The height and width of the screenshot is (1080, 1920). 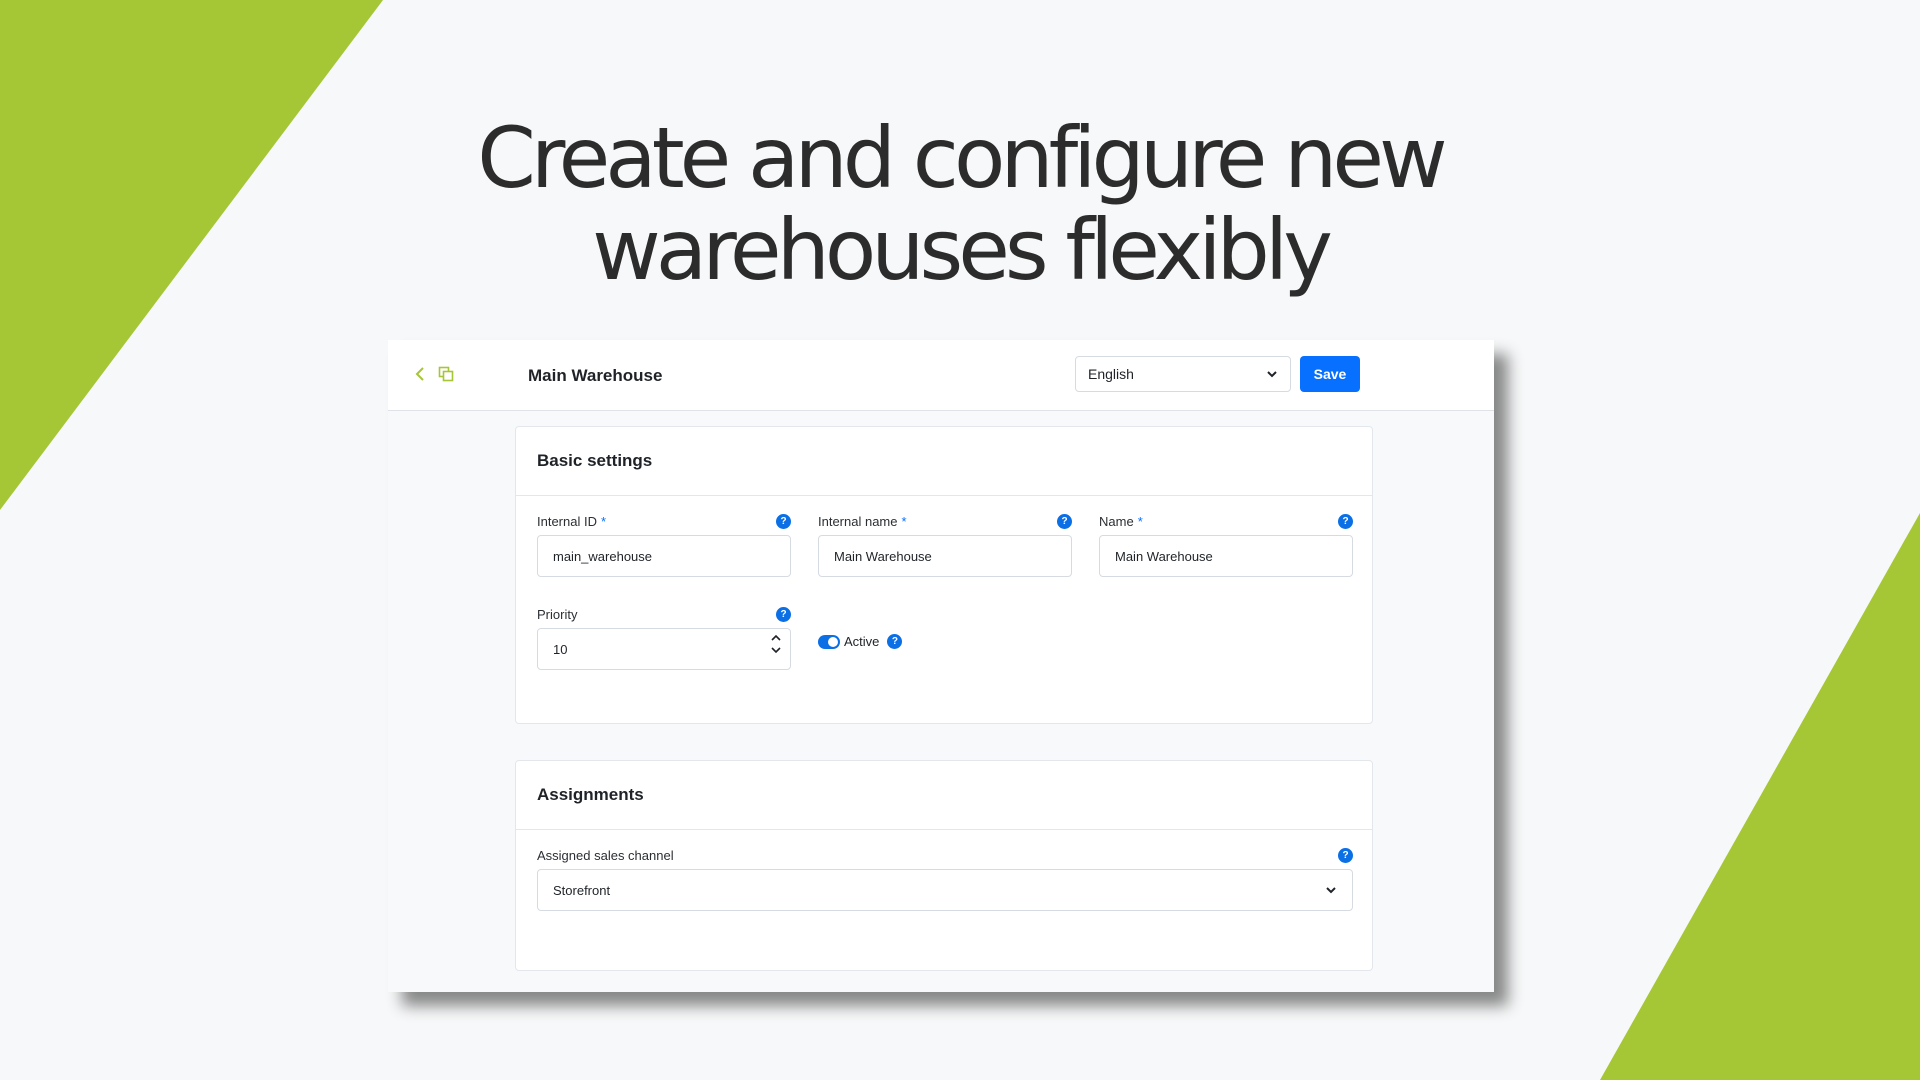 I want to click on sales-channel-label: Assigned sales channel, so click(x=605, y=855).